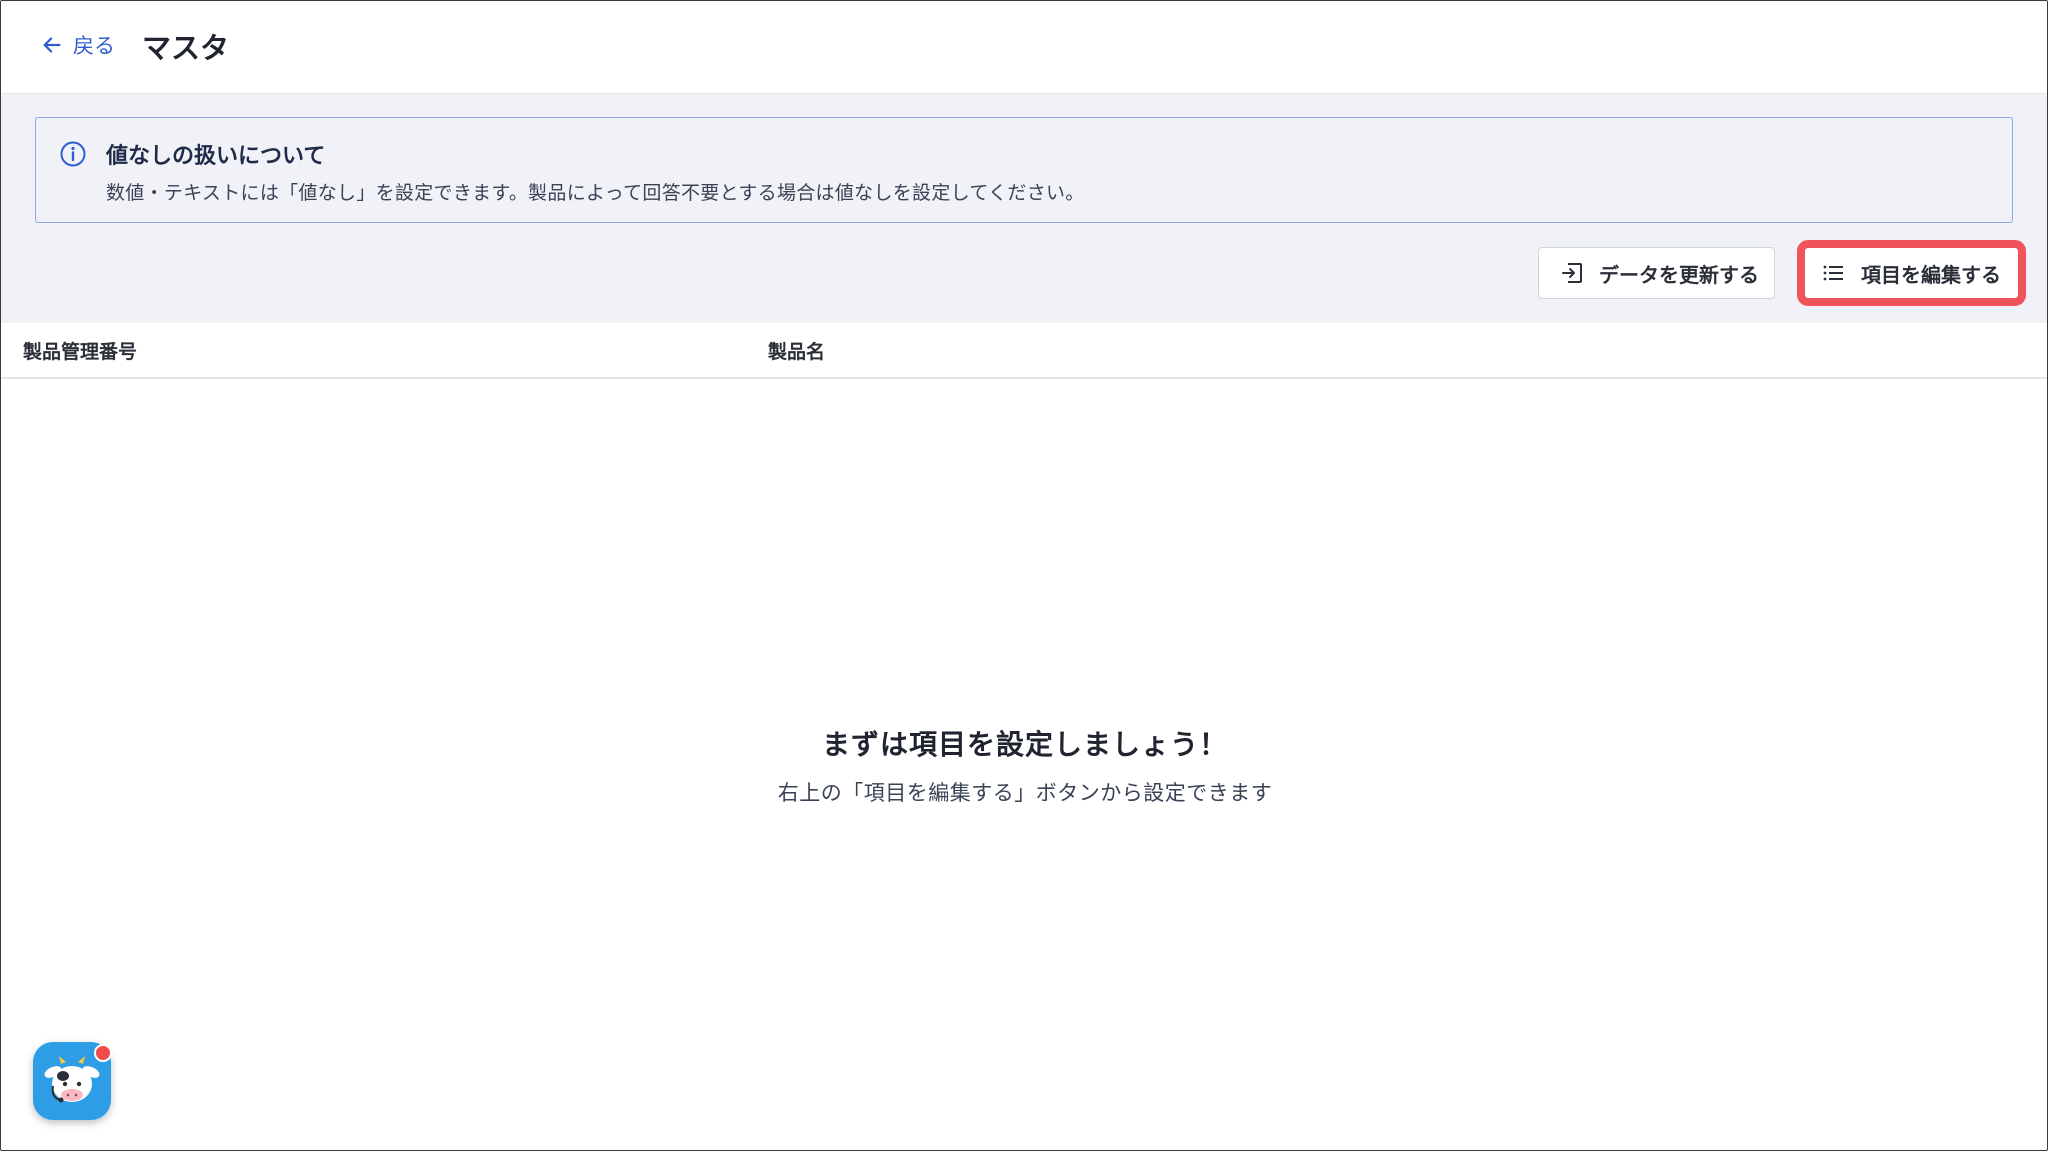  Describe the element at coordinates (80, 350) in the screenshot. I see `column-header-product-id: 製品管理番号` at that location.